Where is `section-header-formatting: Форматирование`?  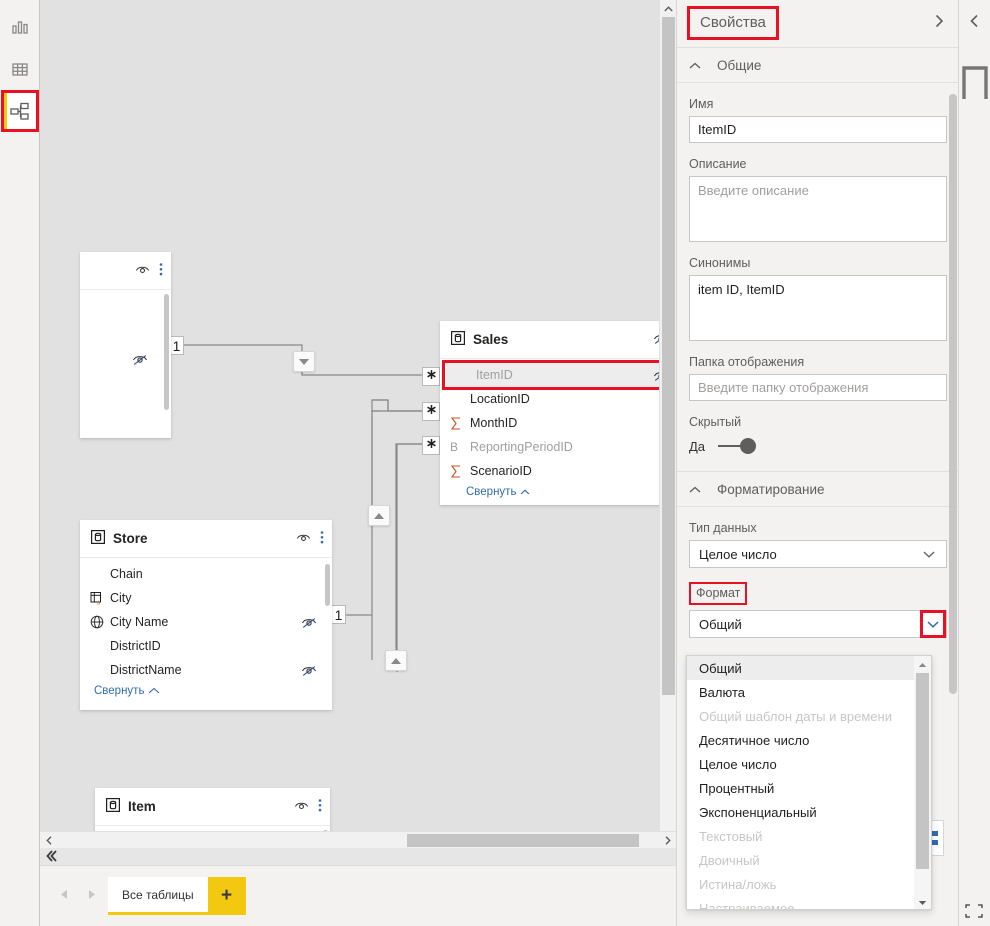
section-header-formatting: Форматирование is located at coordinates (818, 489).